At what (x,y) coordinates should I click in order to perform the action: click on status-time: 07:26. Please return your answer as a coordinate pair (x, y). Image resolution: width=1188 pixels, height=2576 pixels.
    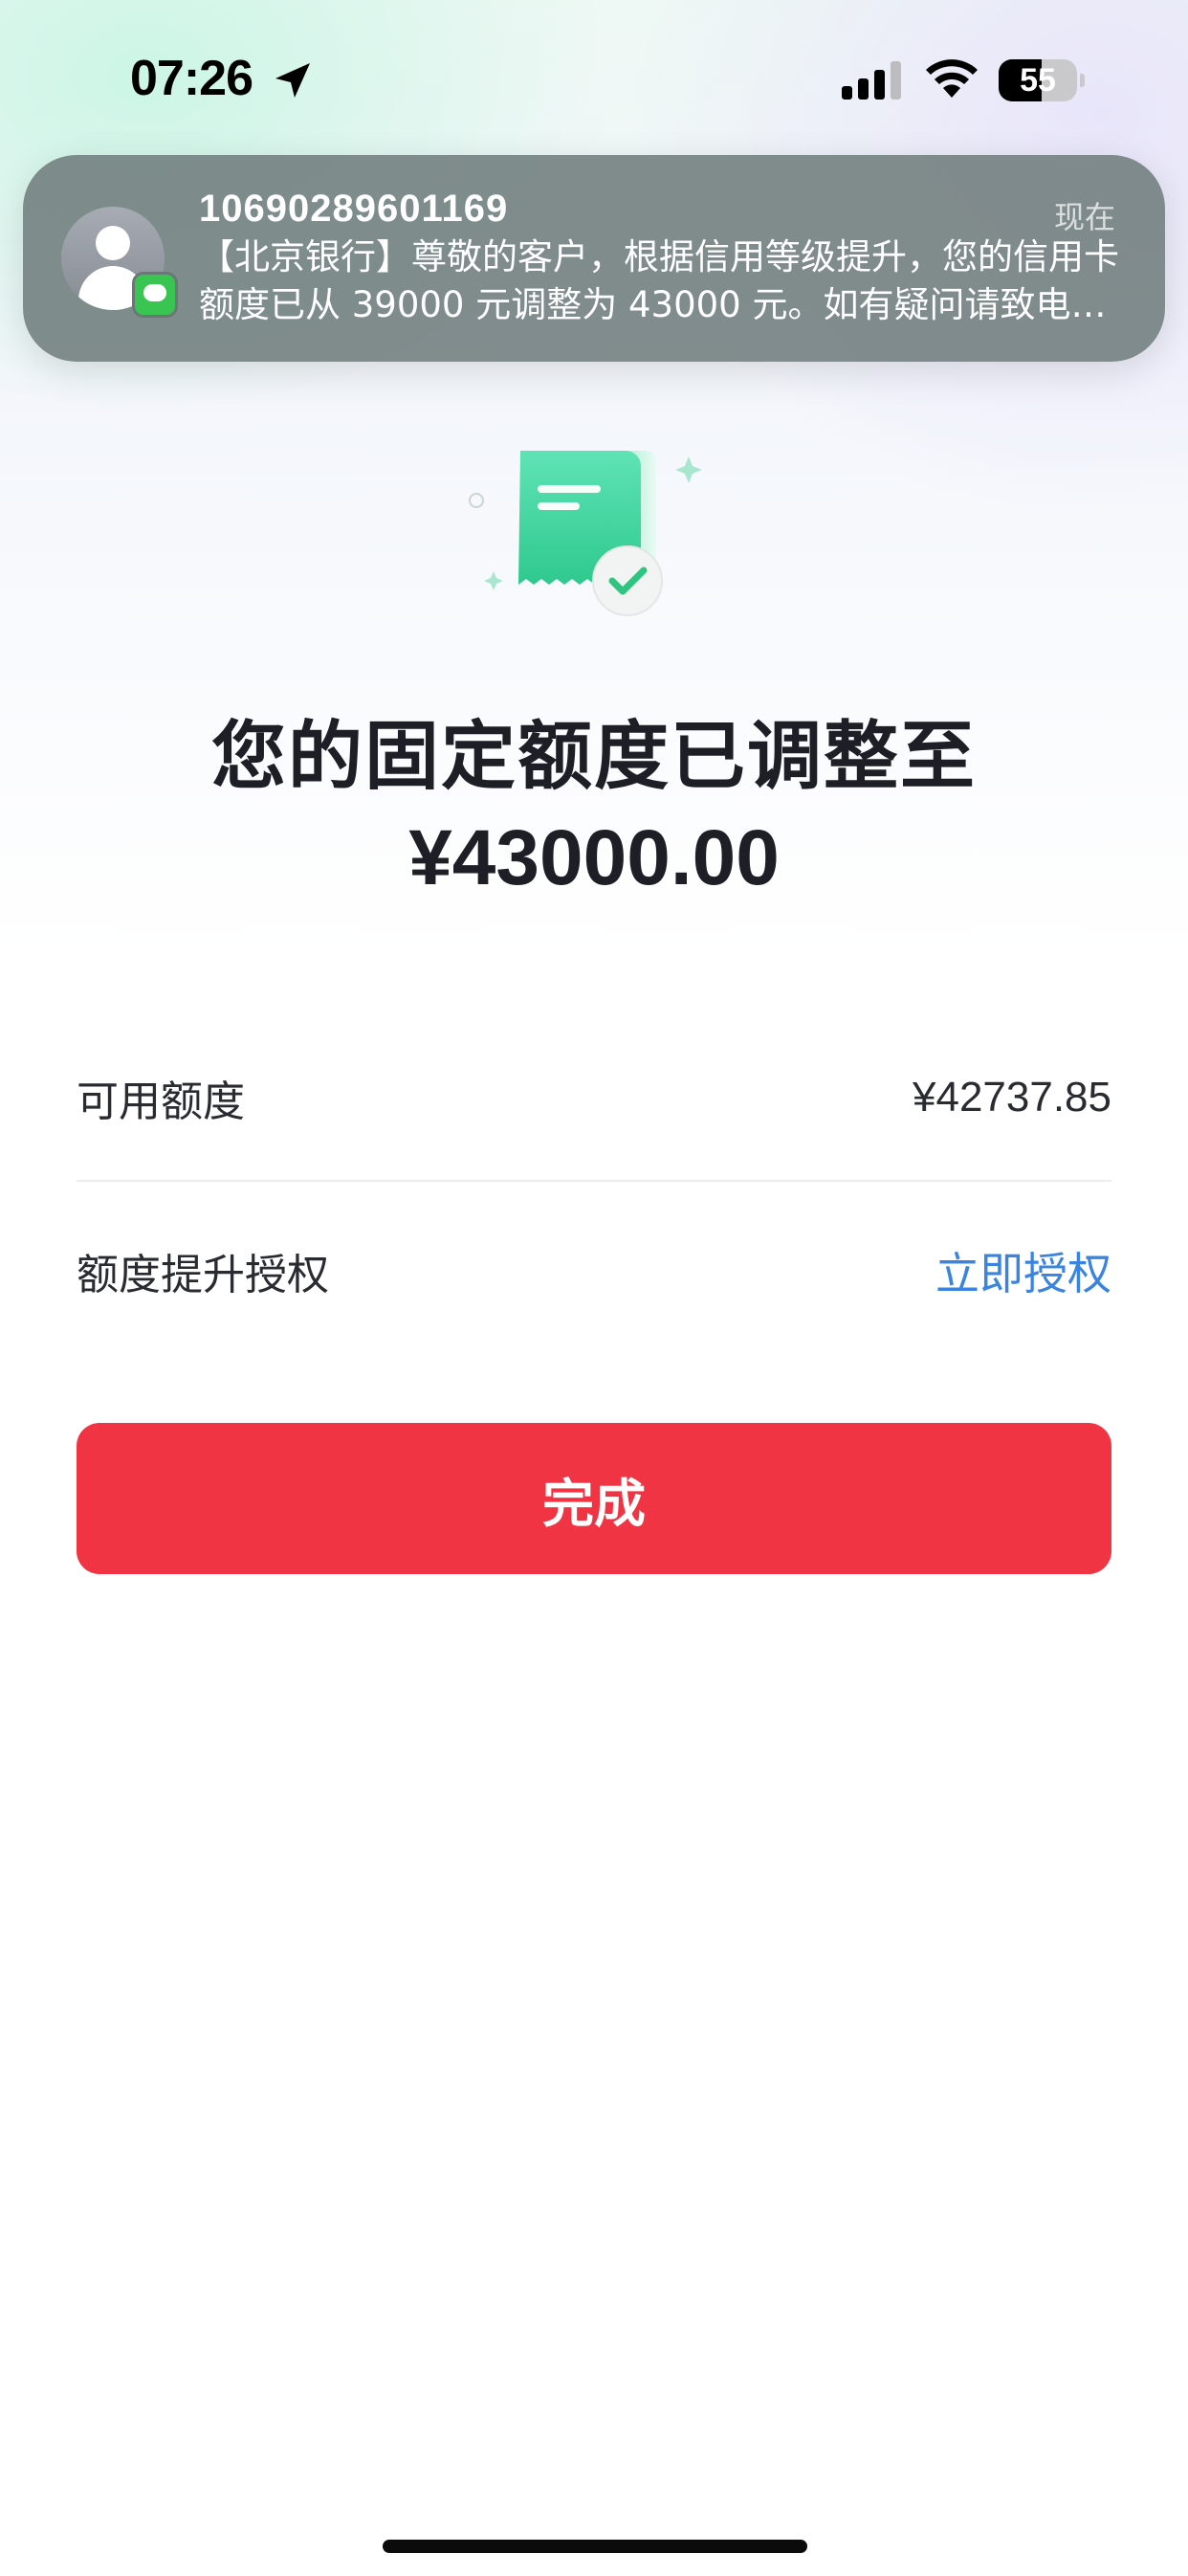
    Looking at the image, I should click on (191, 78).